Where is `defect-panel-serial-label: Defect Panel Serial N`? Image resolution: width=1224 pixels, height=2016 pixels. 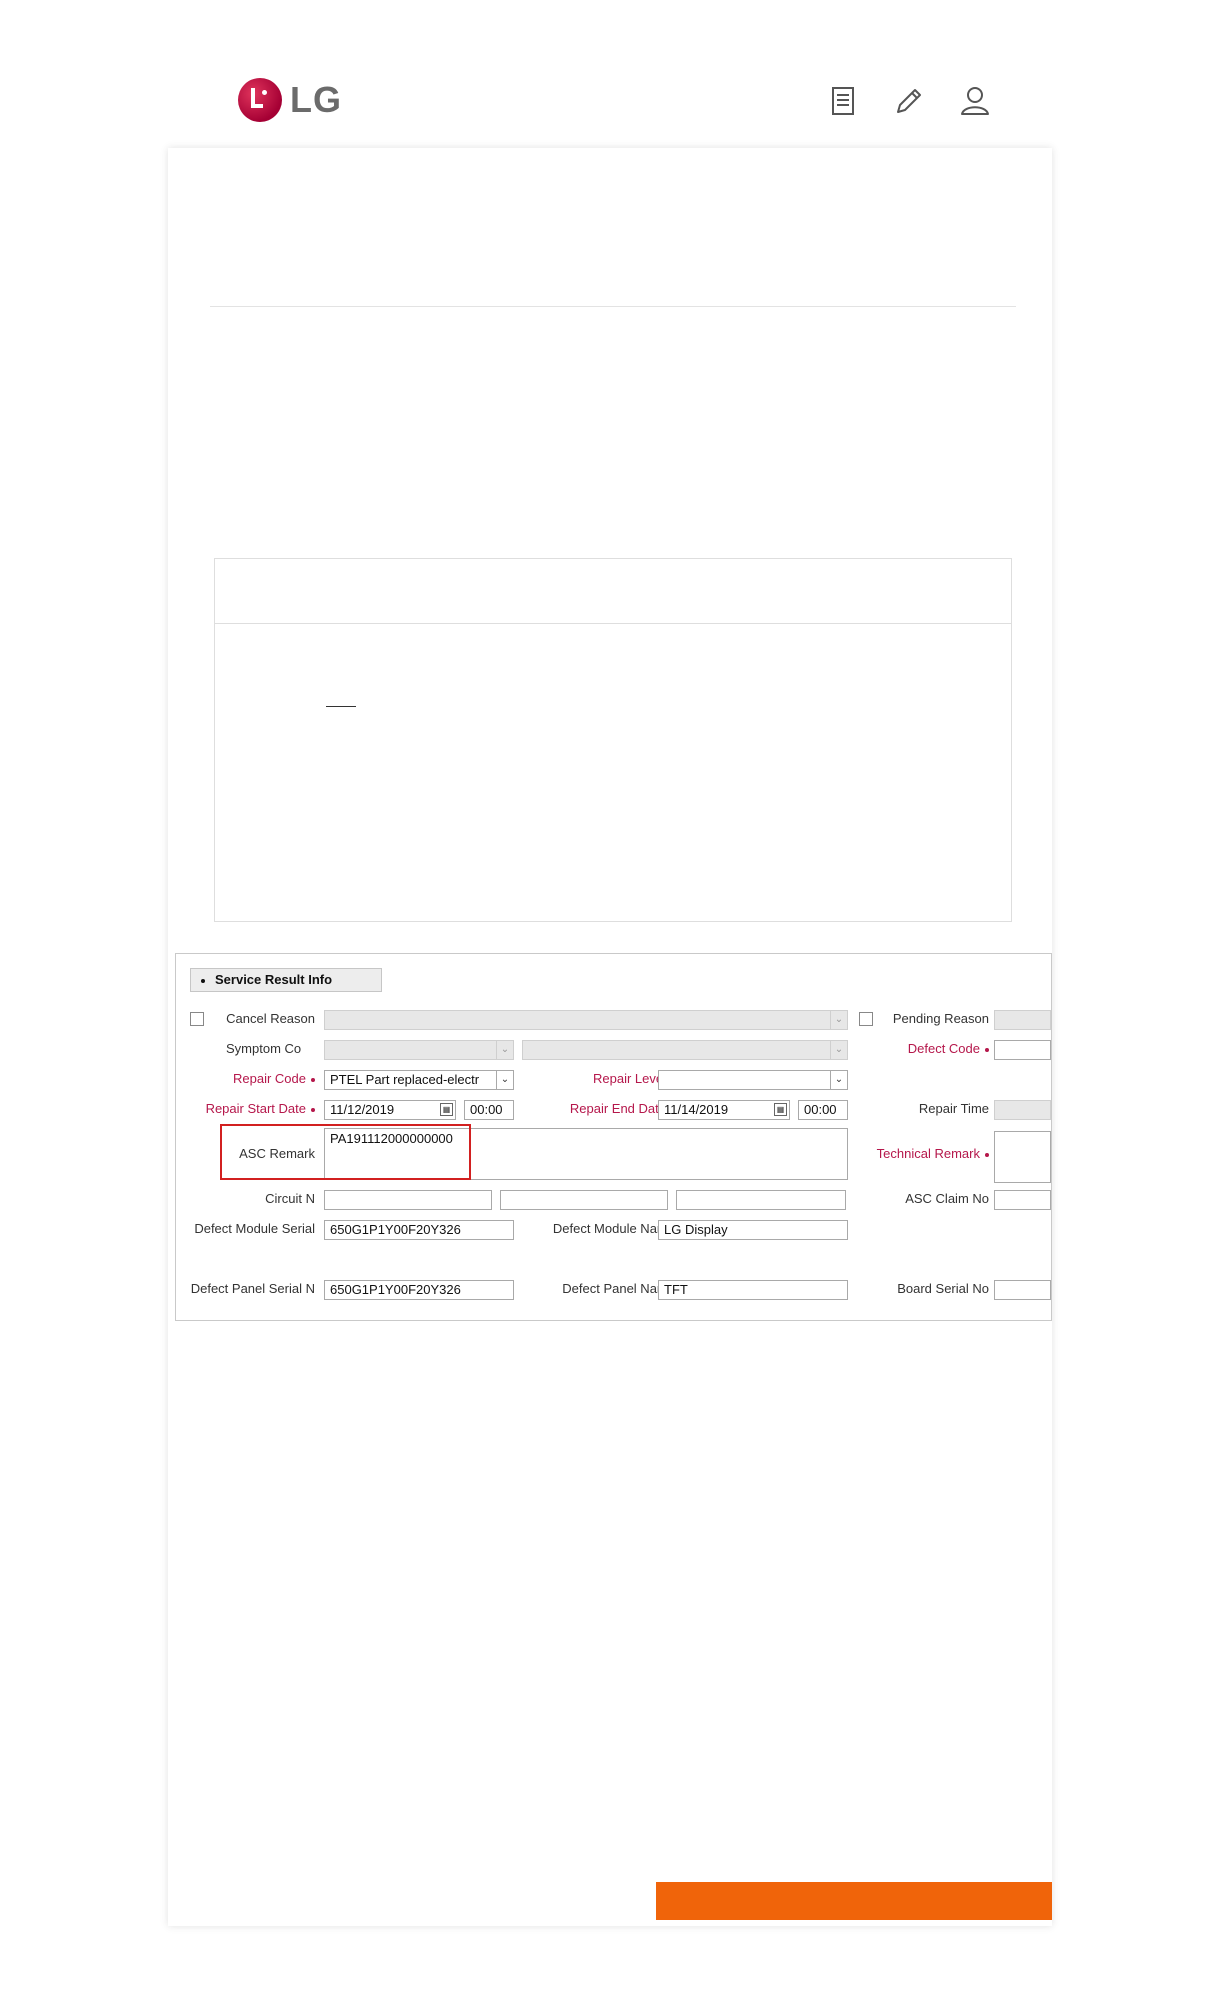
defect-panel-serial-label: Defect Panel Serial N is located at coordinates (252, 1288).